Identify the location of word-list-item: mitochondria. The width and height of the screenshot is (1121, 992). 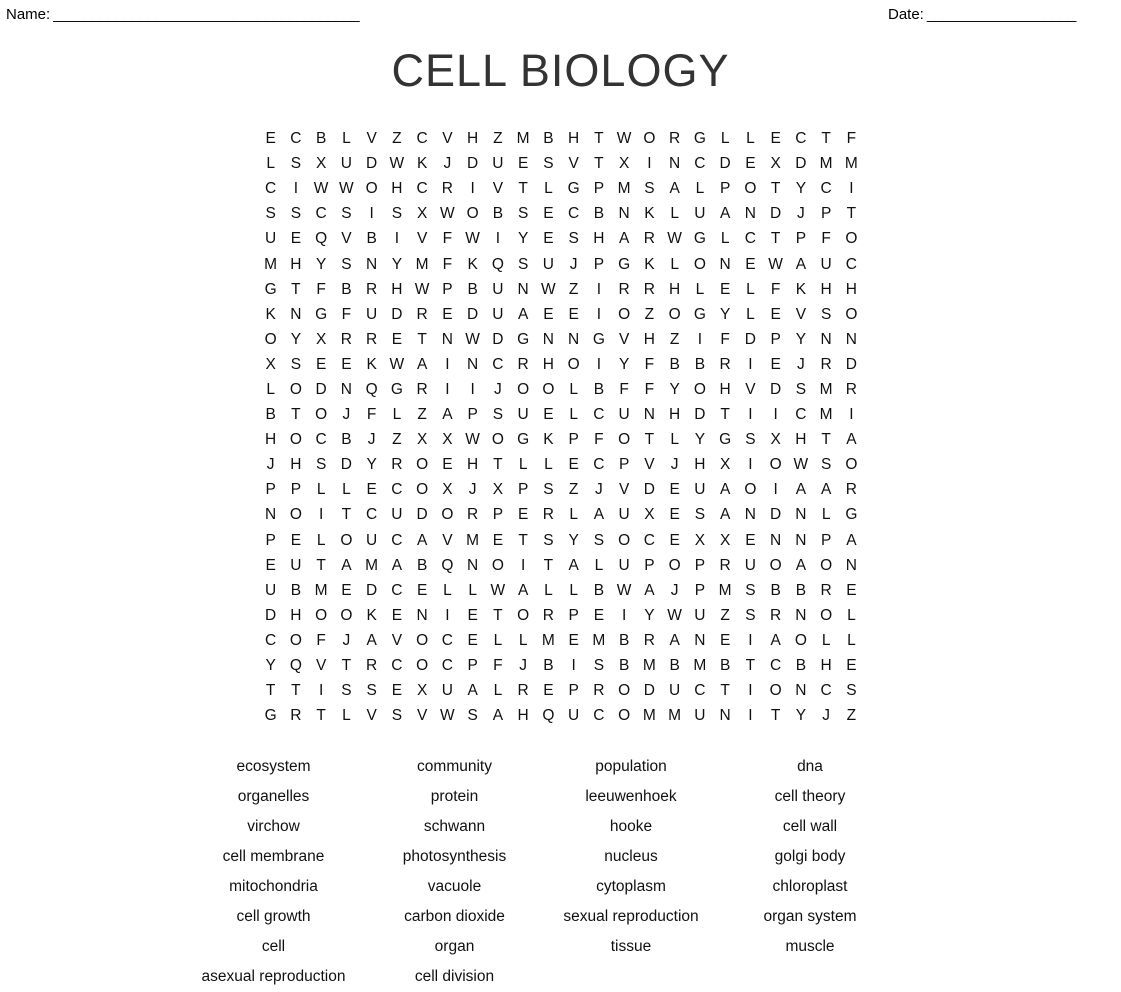
(273, 887).